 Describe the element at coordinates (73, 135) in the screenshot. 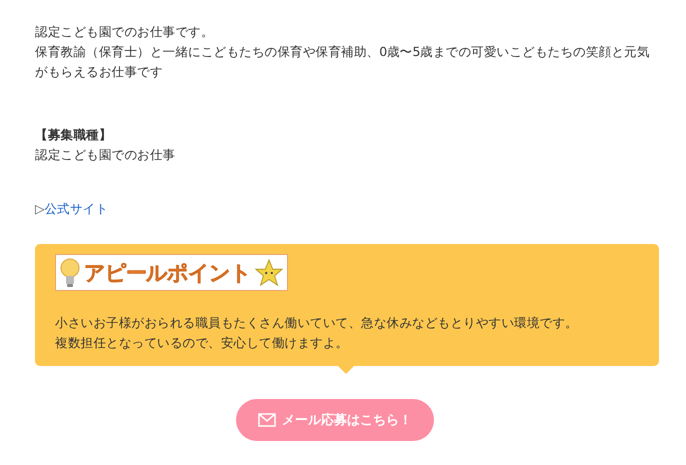

I see `section-heading: 【募集職種】` at that location.